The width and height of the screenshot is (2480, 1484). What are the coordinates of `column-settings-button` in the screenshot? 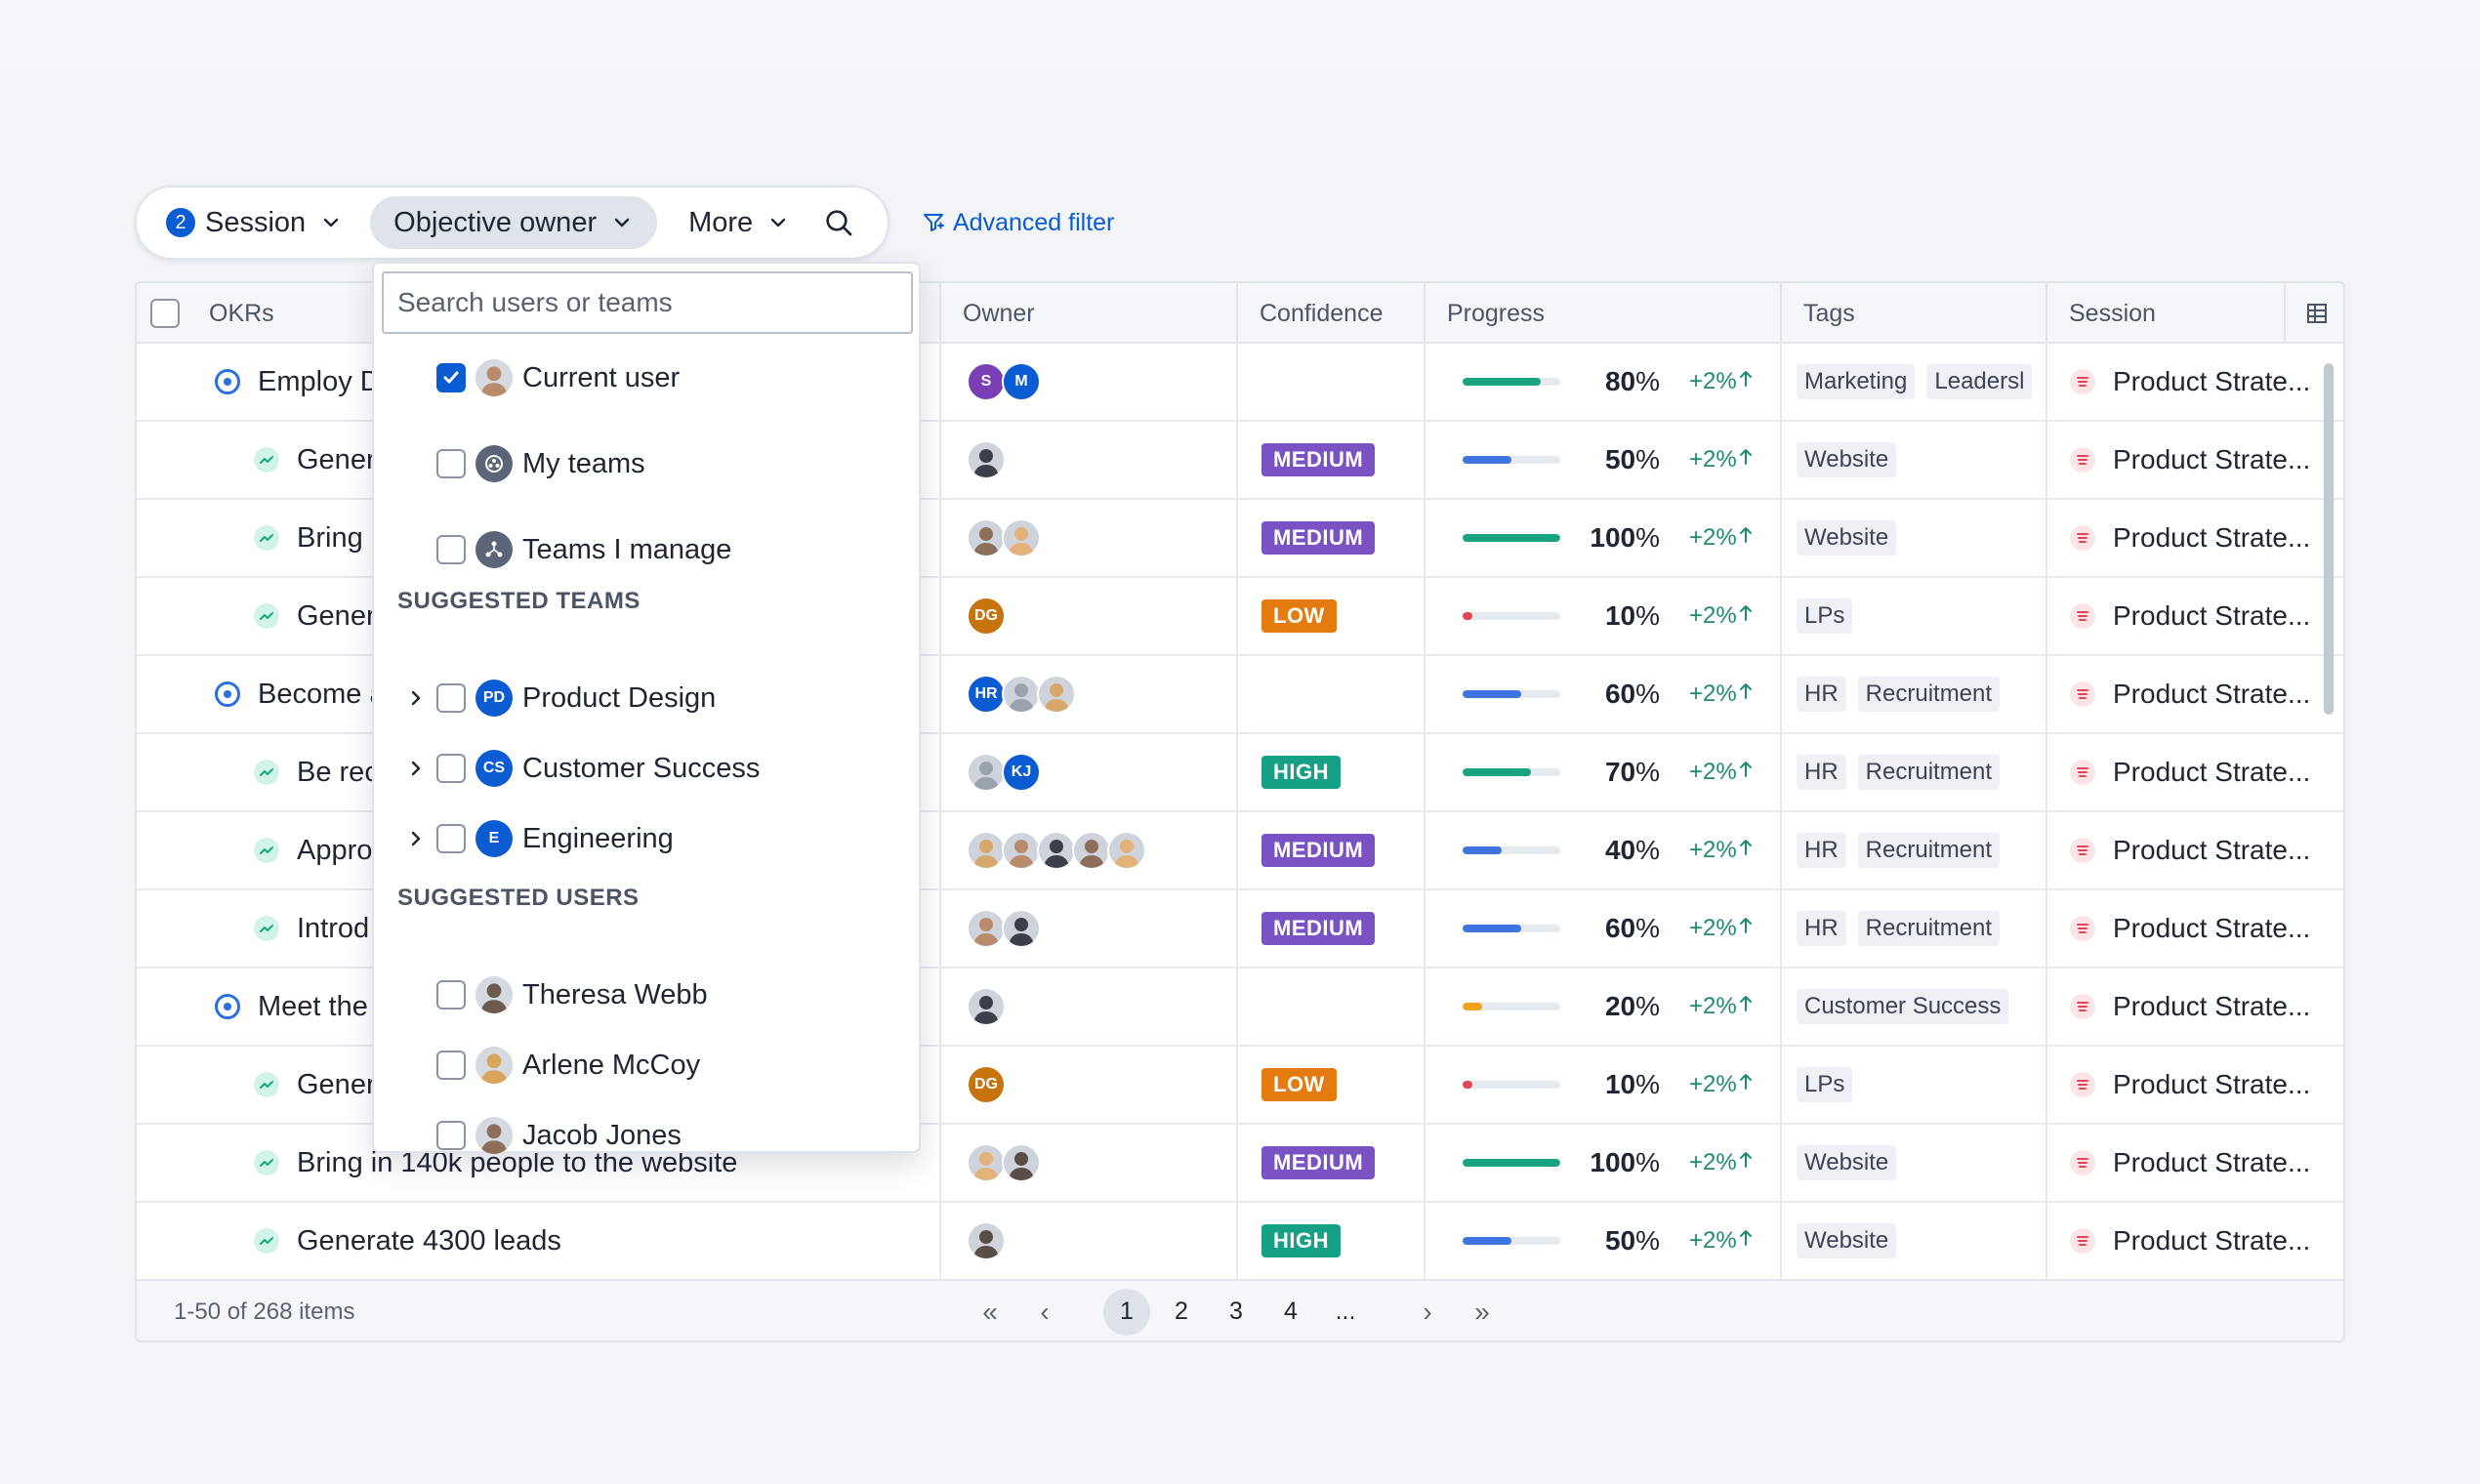 It's located at (2313, 313).